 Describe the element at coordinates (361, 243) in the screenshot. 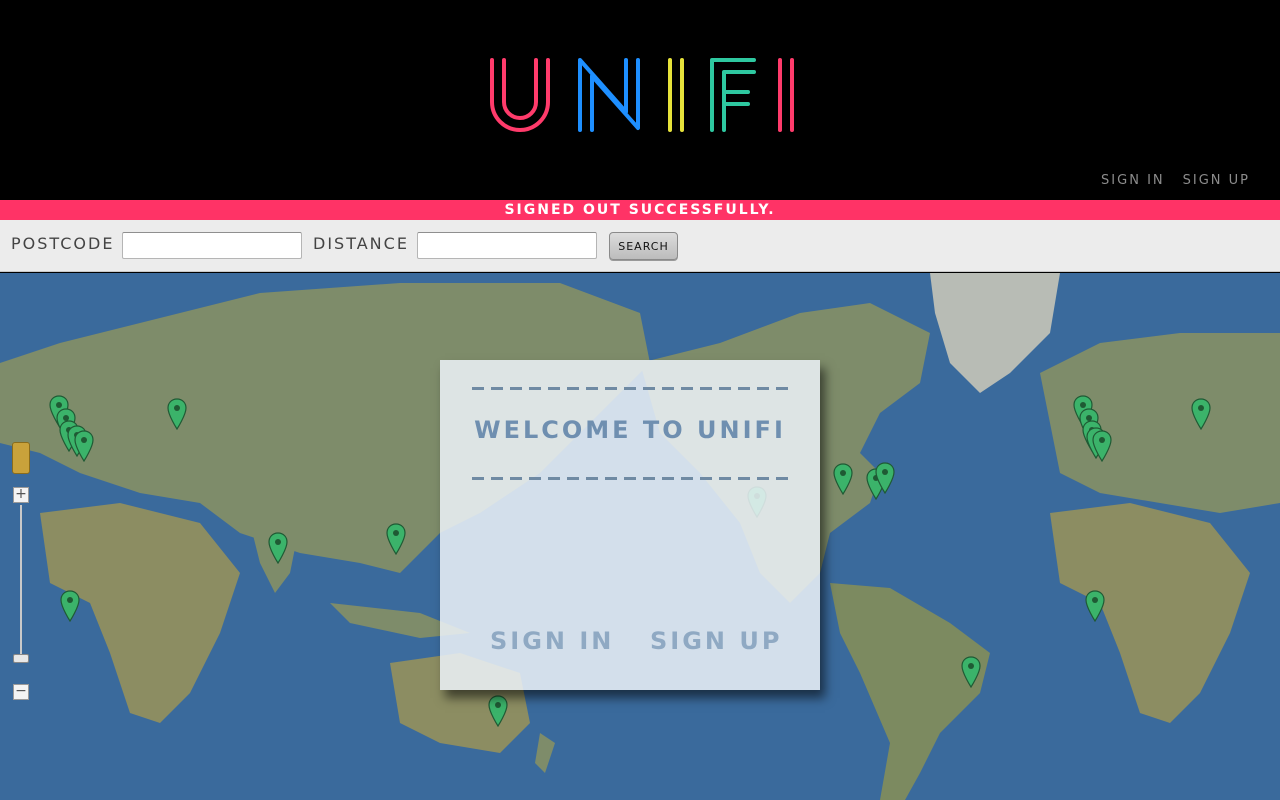

I see `distance-label: DISTANCE` at that location.